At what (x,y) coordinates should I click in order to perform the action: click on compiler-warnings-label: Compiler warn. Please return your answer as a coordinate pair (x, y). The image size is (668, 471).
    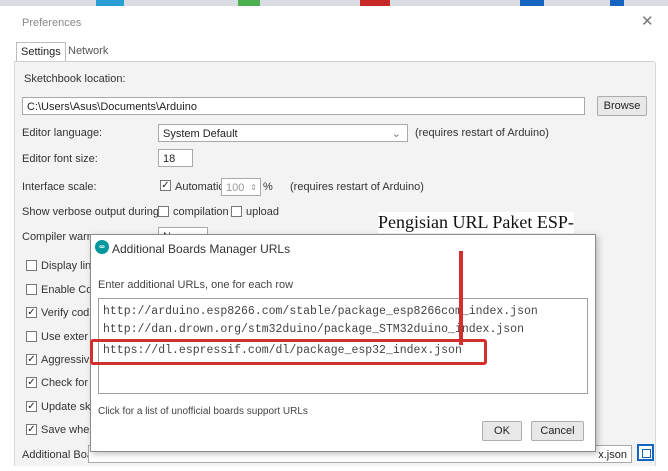
    Looking at the image, I should click on (57, 237).